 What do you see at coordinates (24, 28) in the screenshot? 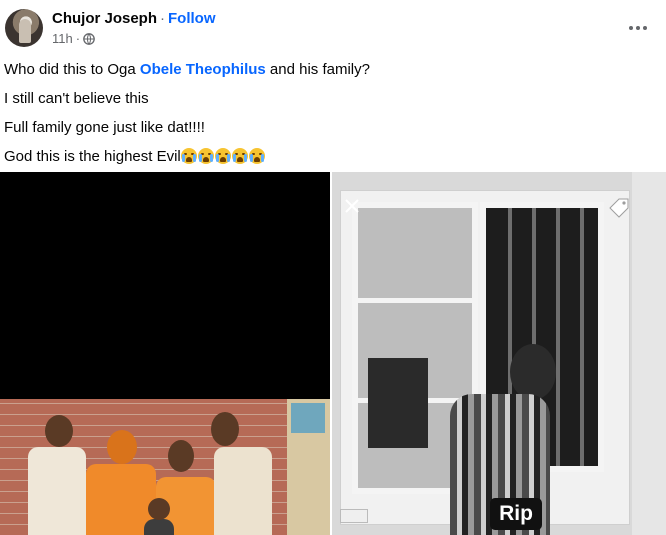
I see `avatar` at bounding box center [24, 28].